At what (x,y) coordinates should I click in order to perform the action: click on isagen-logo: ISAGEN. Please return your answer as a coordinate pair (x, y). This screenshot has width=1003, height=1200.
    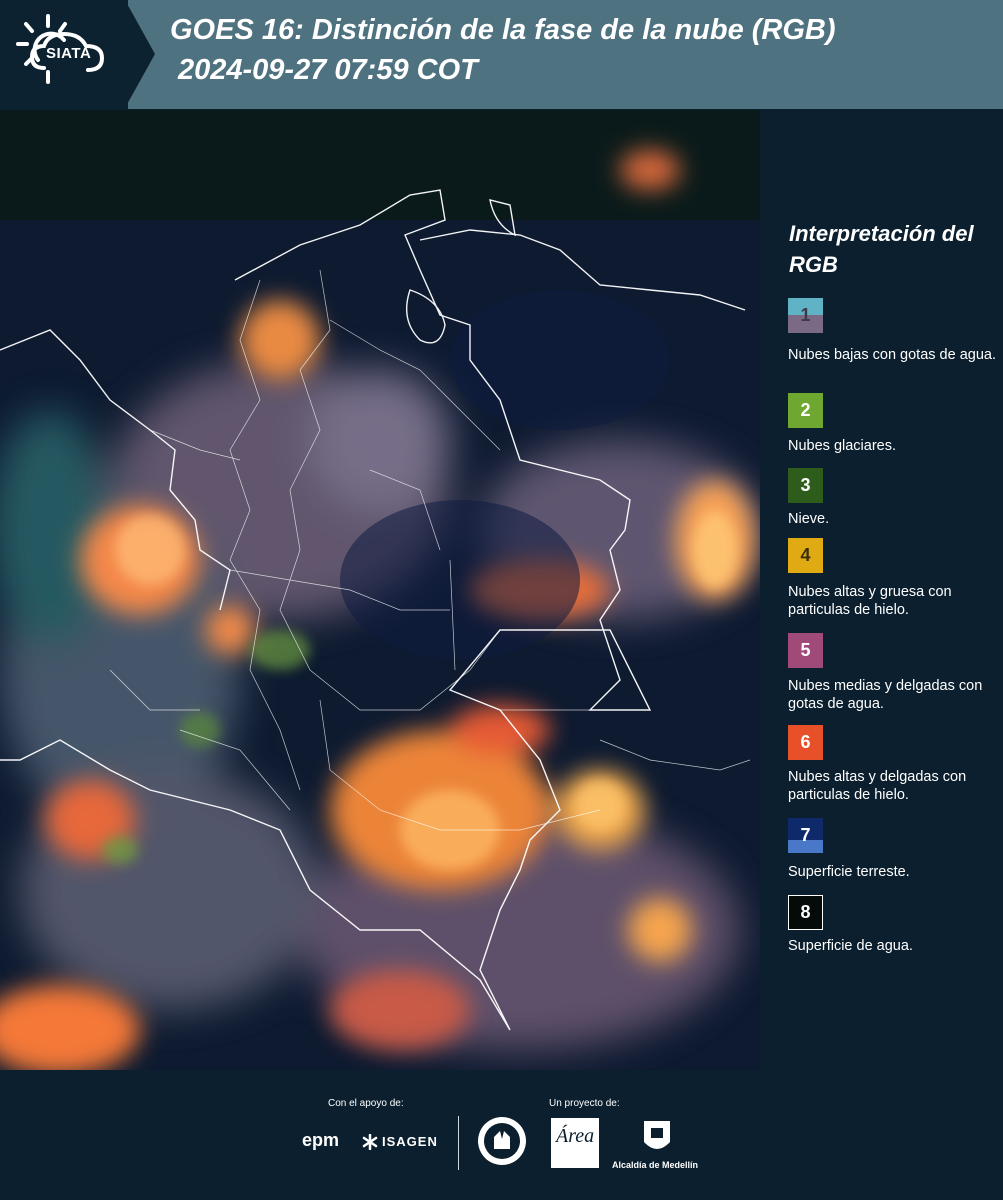
    Looking at the image, I should click on (410, 1141).